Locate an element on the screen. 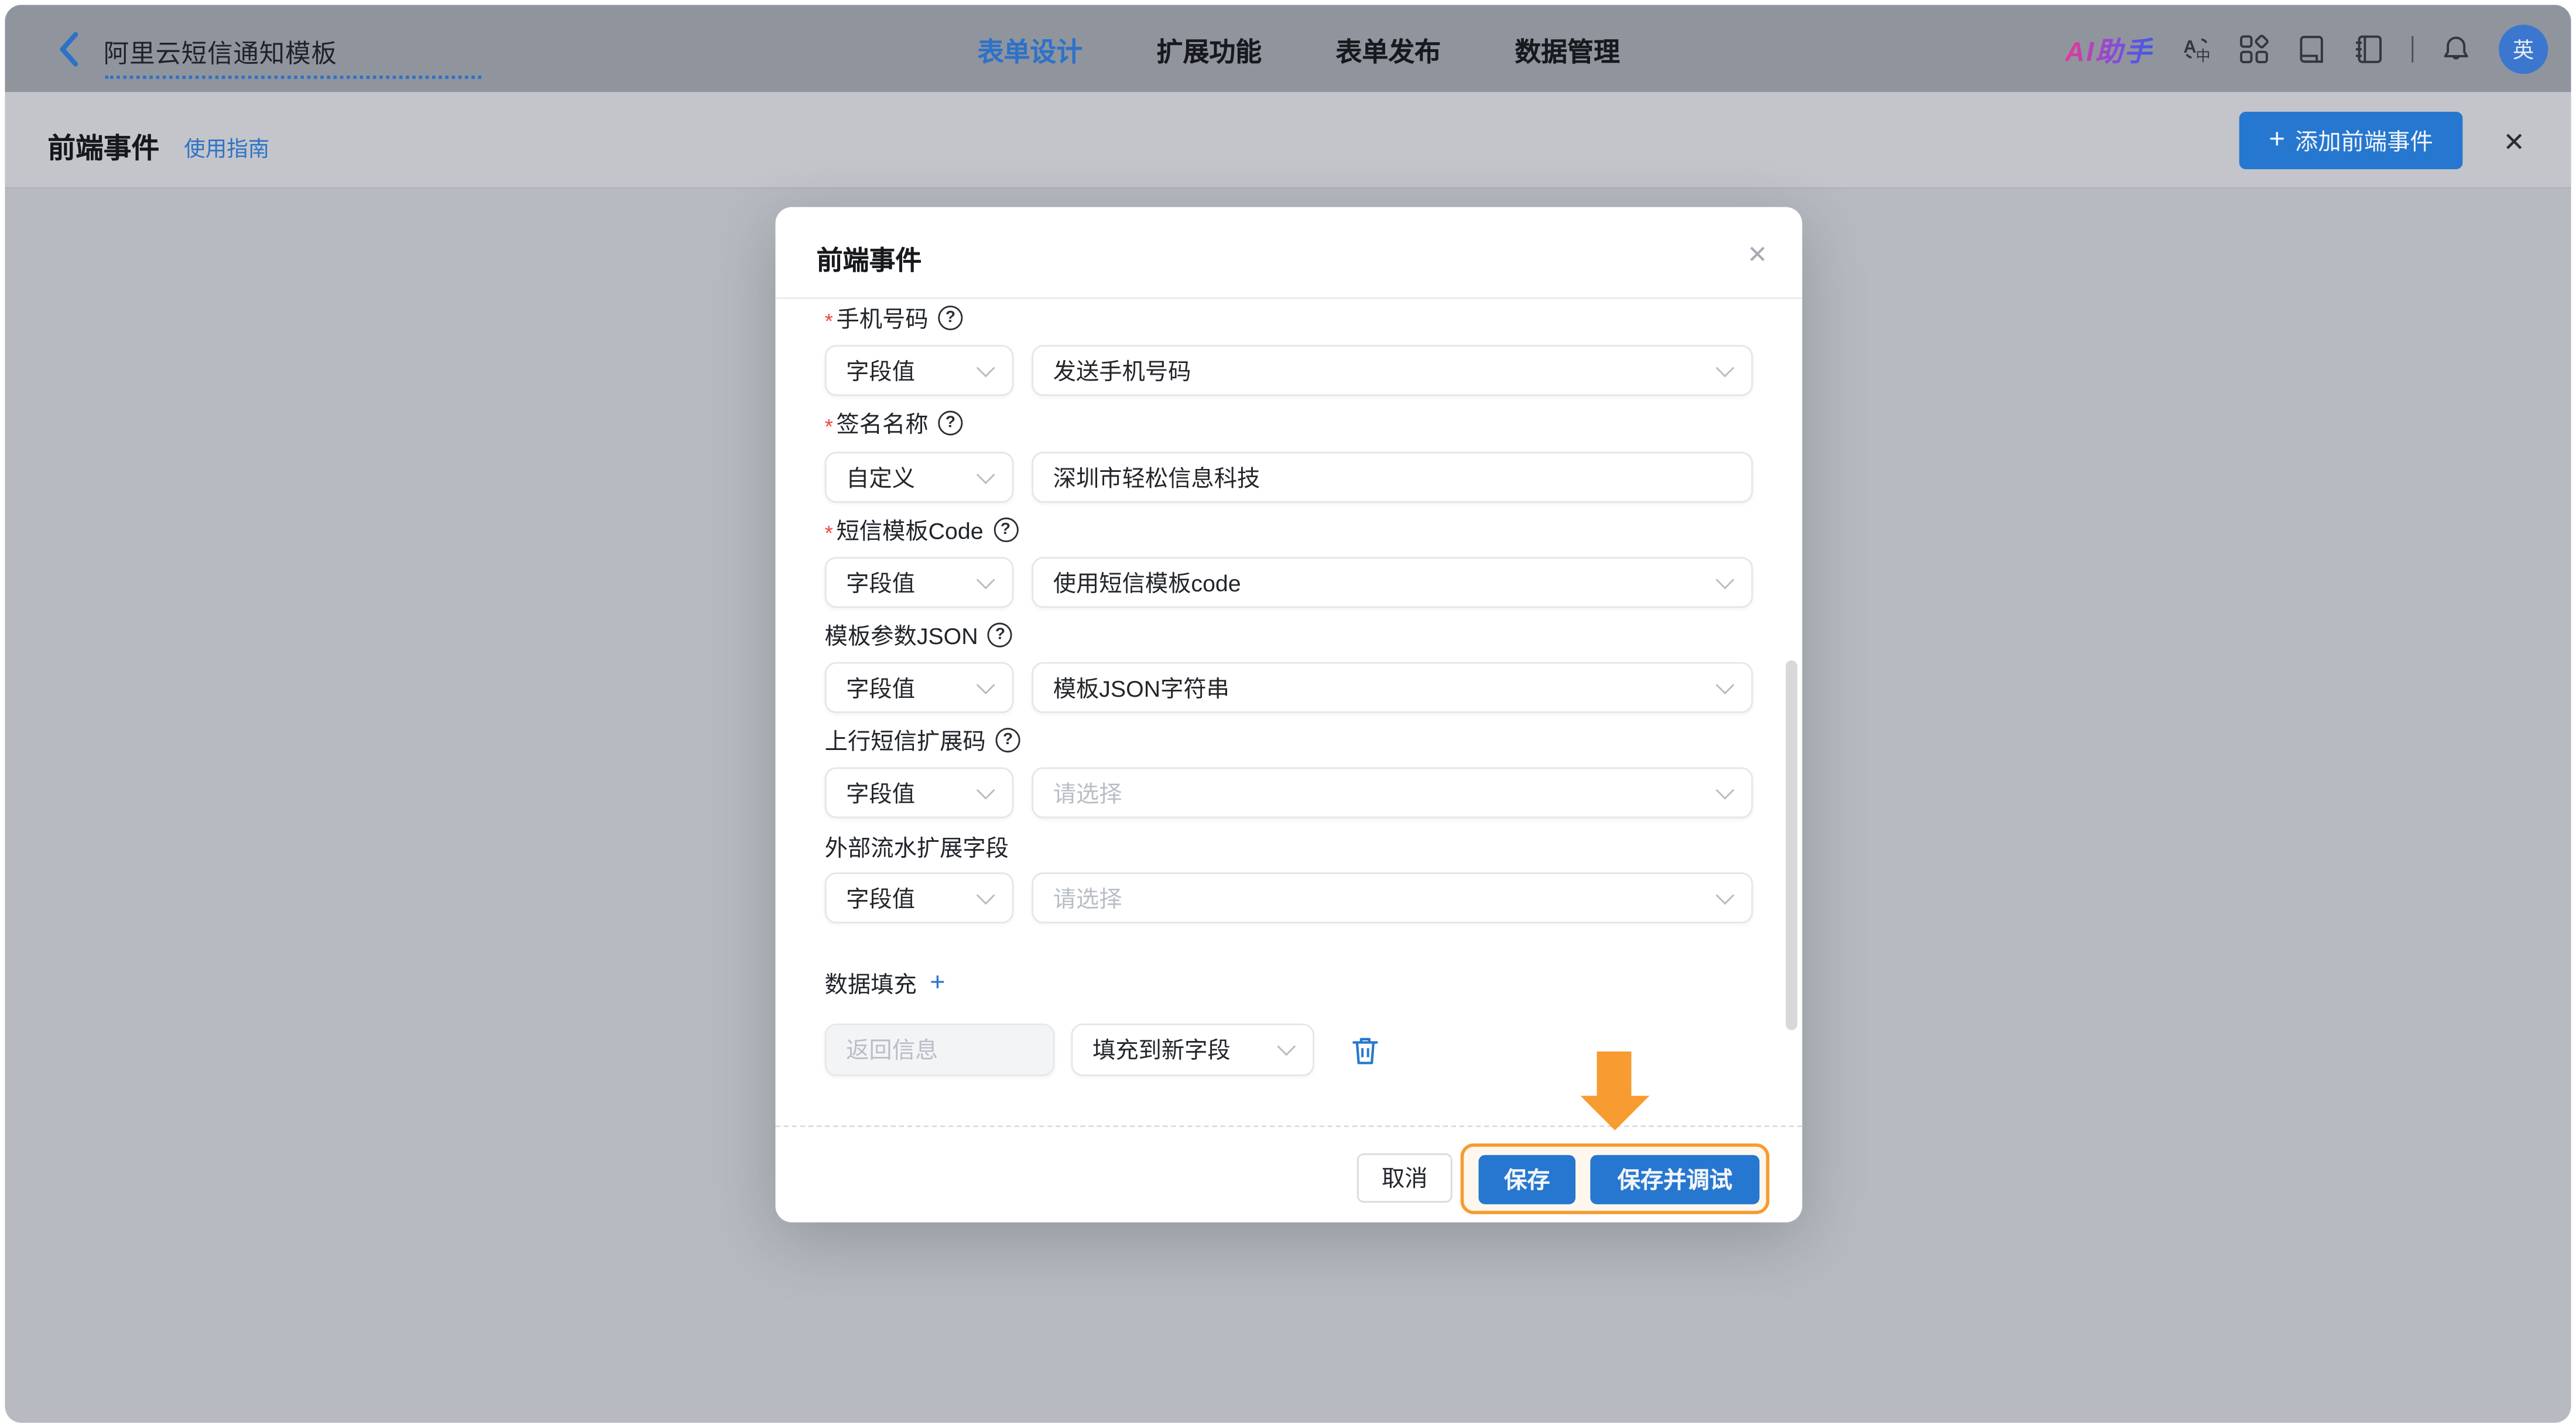  modal-scrollbar is located at coordinates (1791, 845).